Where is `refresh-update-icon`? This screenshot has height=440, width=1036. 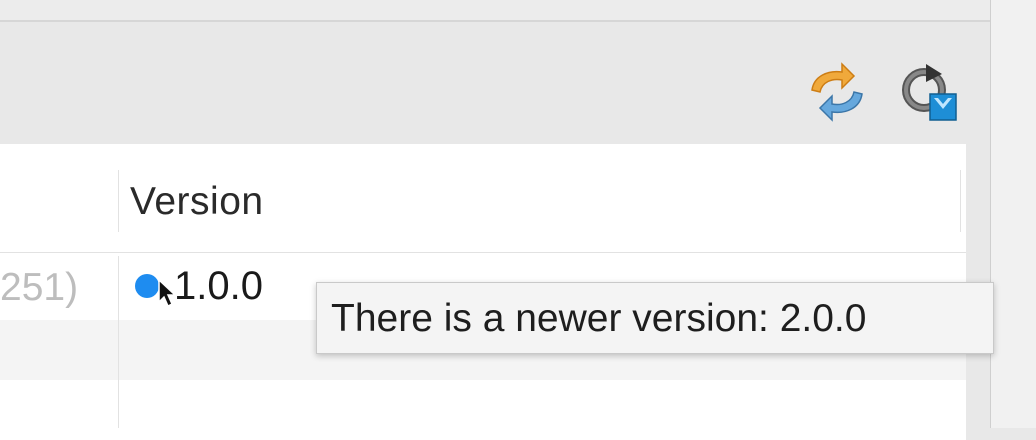
refresh-update-icon is located at coordinates (928, 92).